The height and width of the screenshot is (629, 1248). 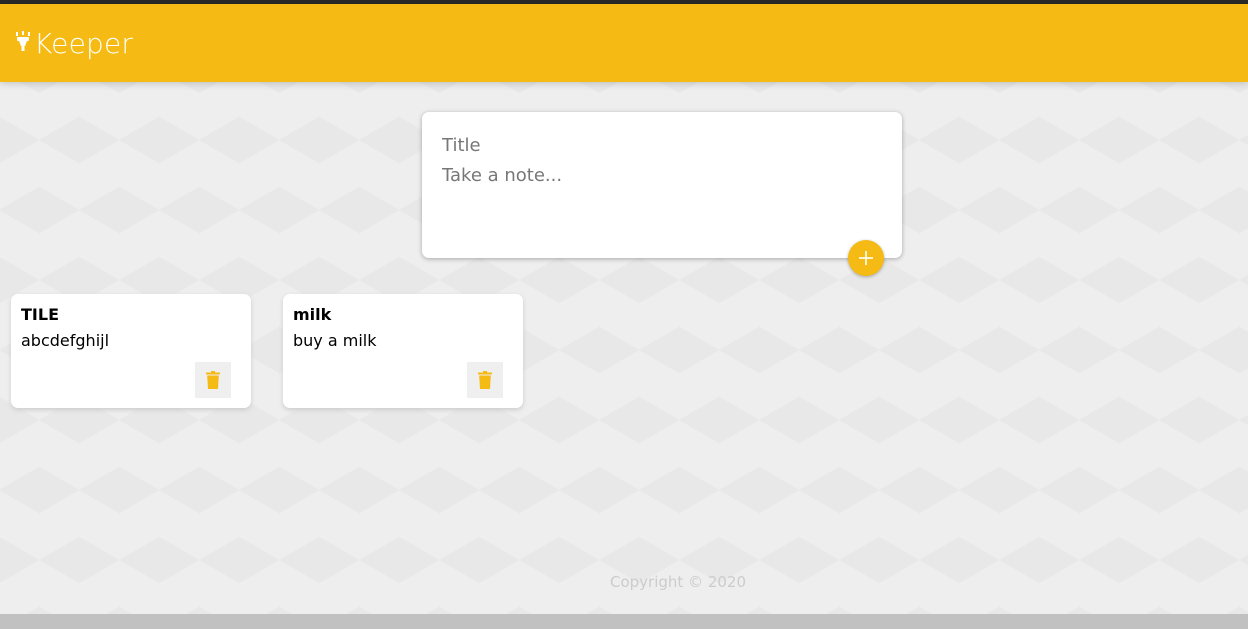 What do you see at coordinates (403, 351) in the screenshot?
I see `note-card: milk buy a milk` at bounding box center [403, 351].